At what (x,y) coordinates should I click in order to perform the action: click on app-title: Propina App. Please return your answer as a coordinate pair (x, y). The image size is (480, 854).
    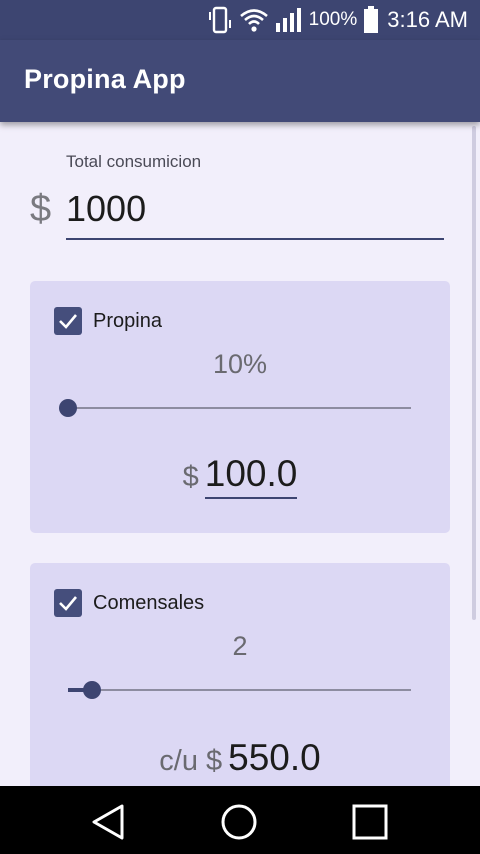
    Looking at the image, I should click on (105, 79).